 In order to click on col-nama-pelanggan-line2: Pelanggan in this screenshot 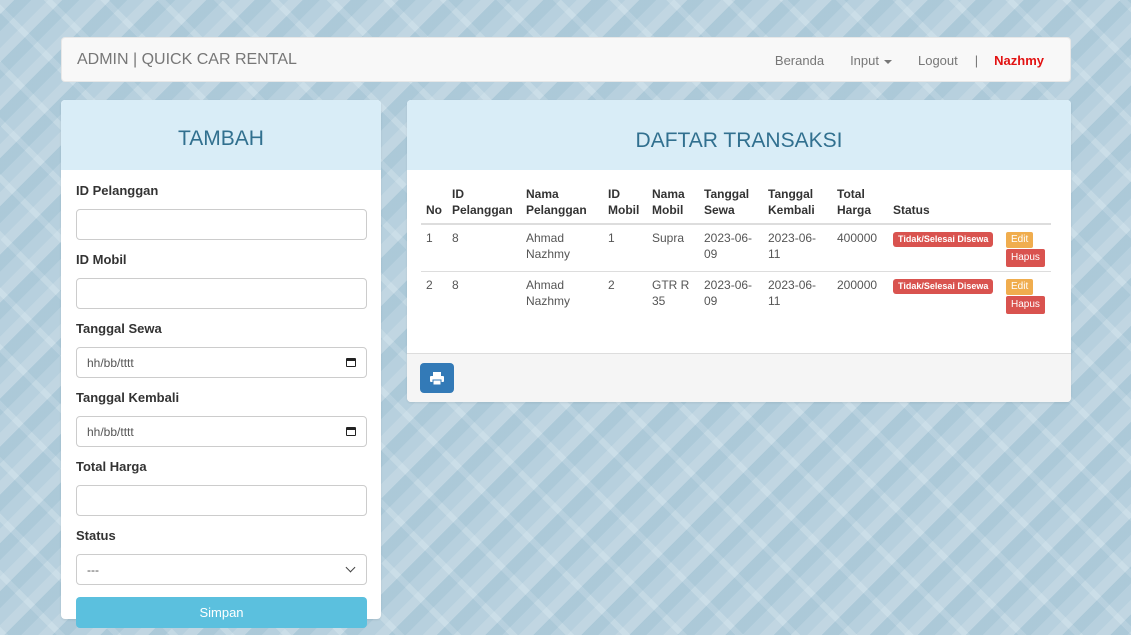, I will do `click(556, 210)`.